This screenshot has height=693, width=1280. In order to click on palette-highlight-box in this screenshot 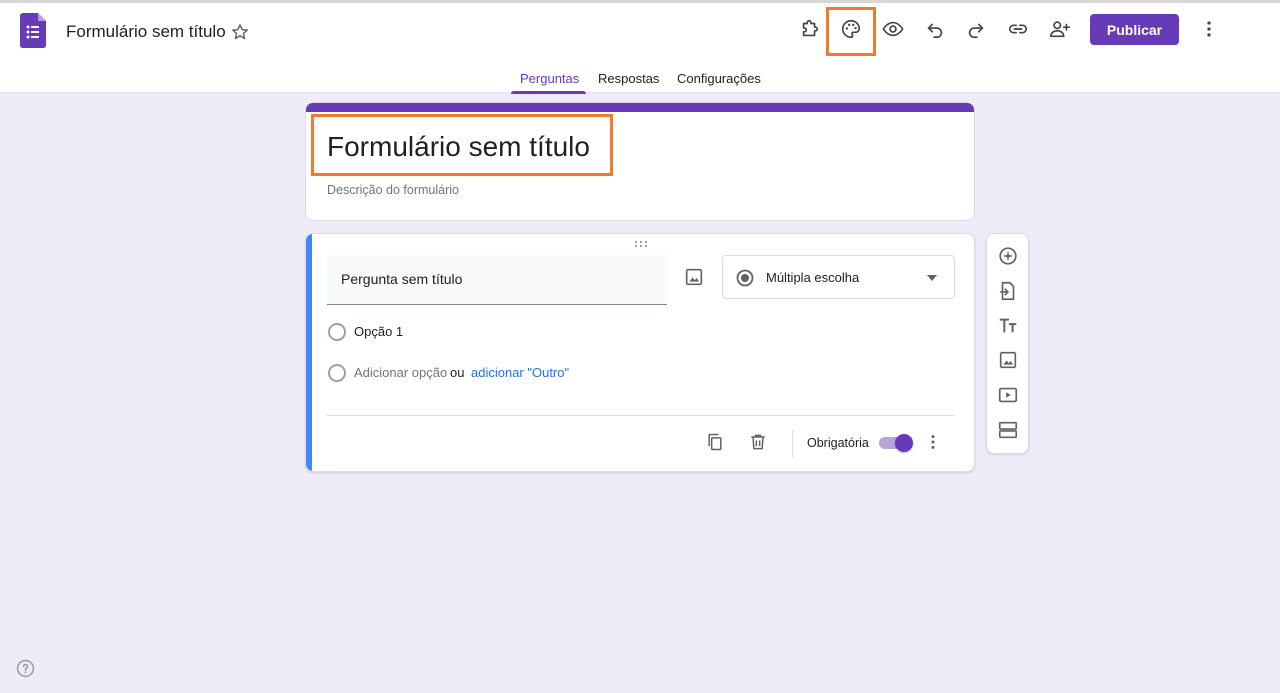, I will do `click(851, 31)`.